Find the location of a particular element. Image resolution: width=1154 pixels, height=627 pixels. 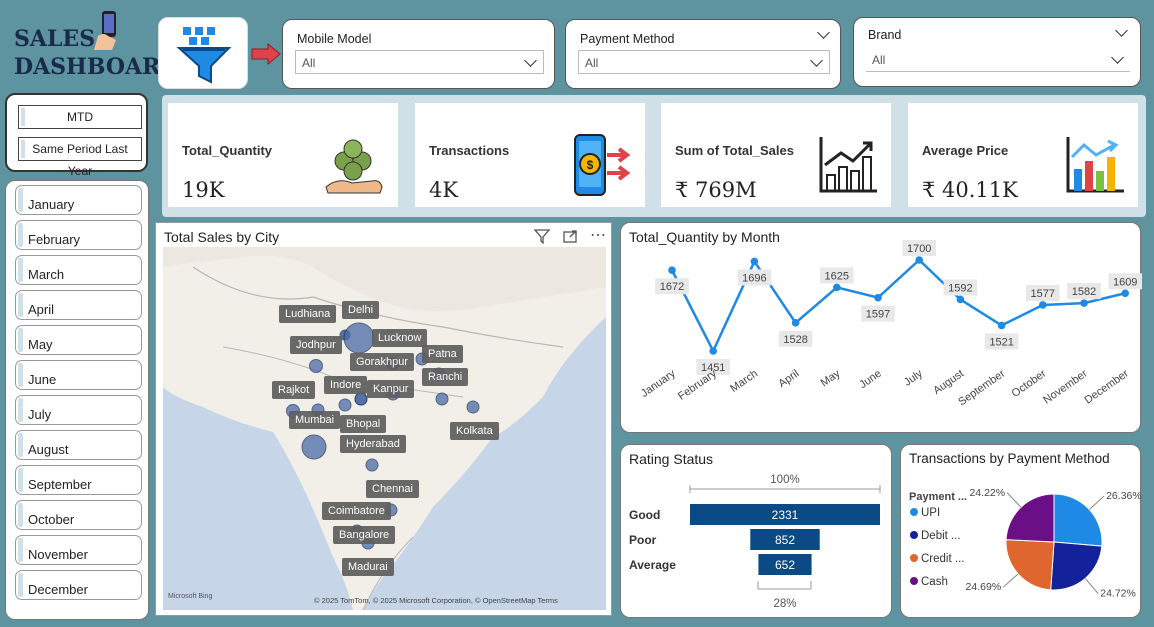

payment-method-dropdown: All is located at coordinates (704, 62).